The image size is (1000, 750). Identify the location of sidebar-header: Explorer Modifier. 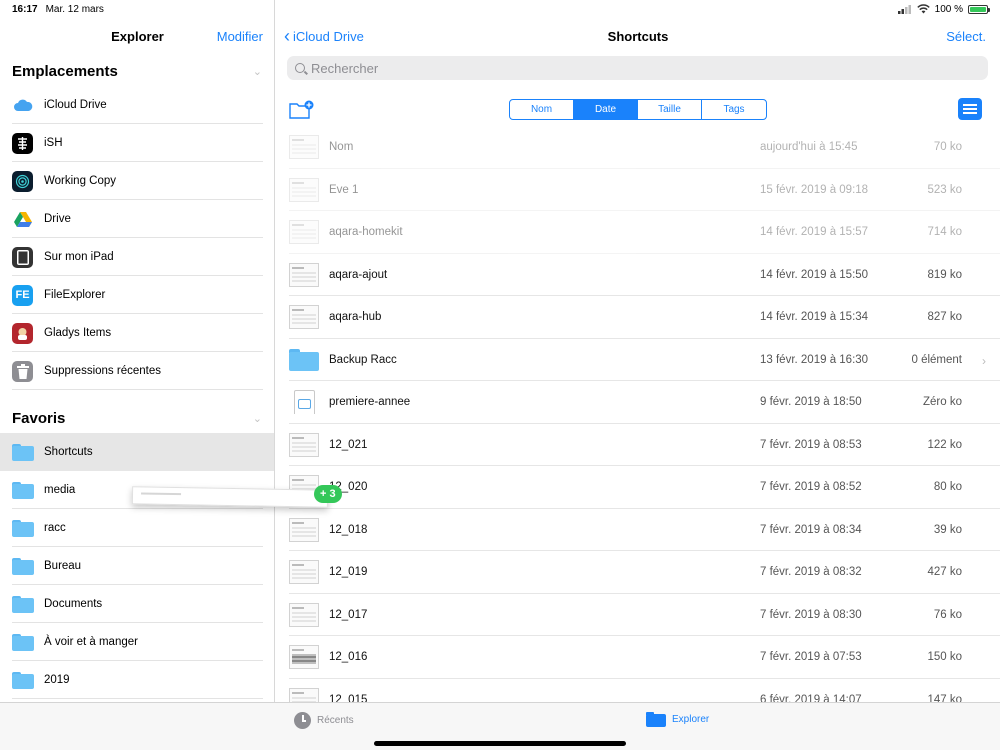
(137, 36).